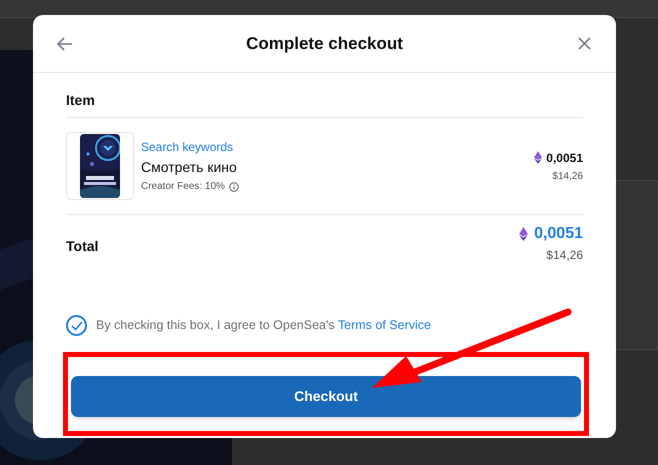  Describe the element at coordinates (564, 255) in the screenshot. I see `total-price-usd: $14,26` at that location.